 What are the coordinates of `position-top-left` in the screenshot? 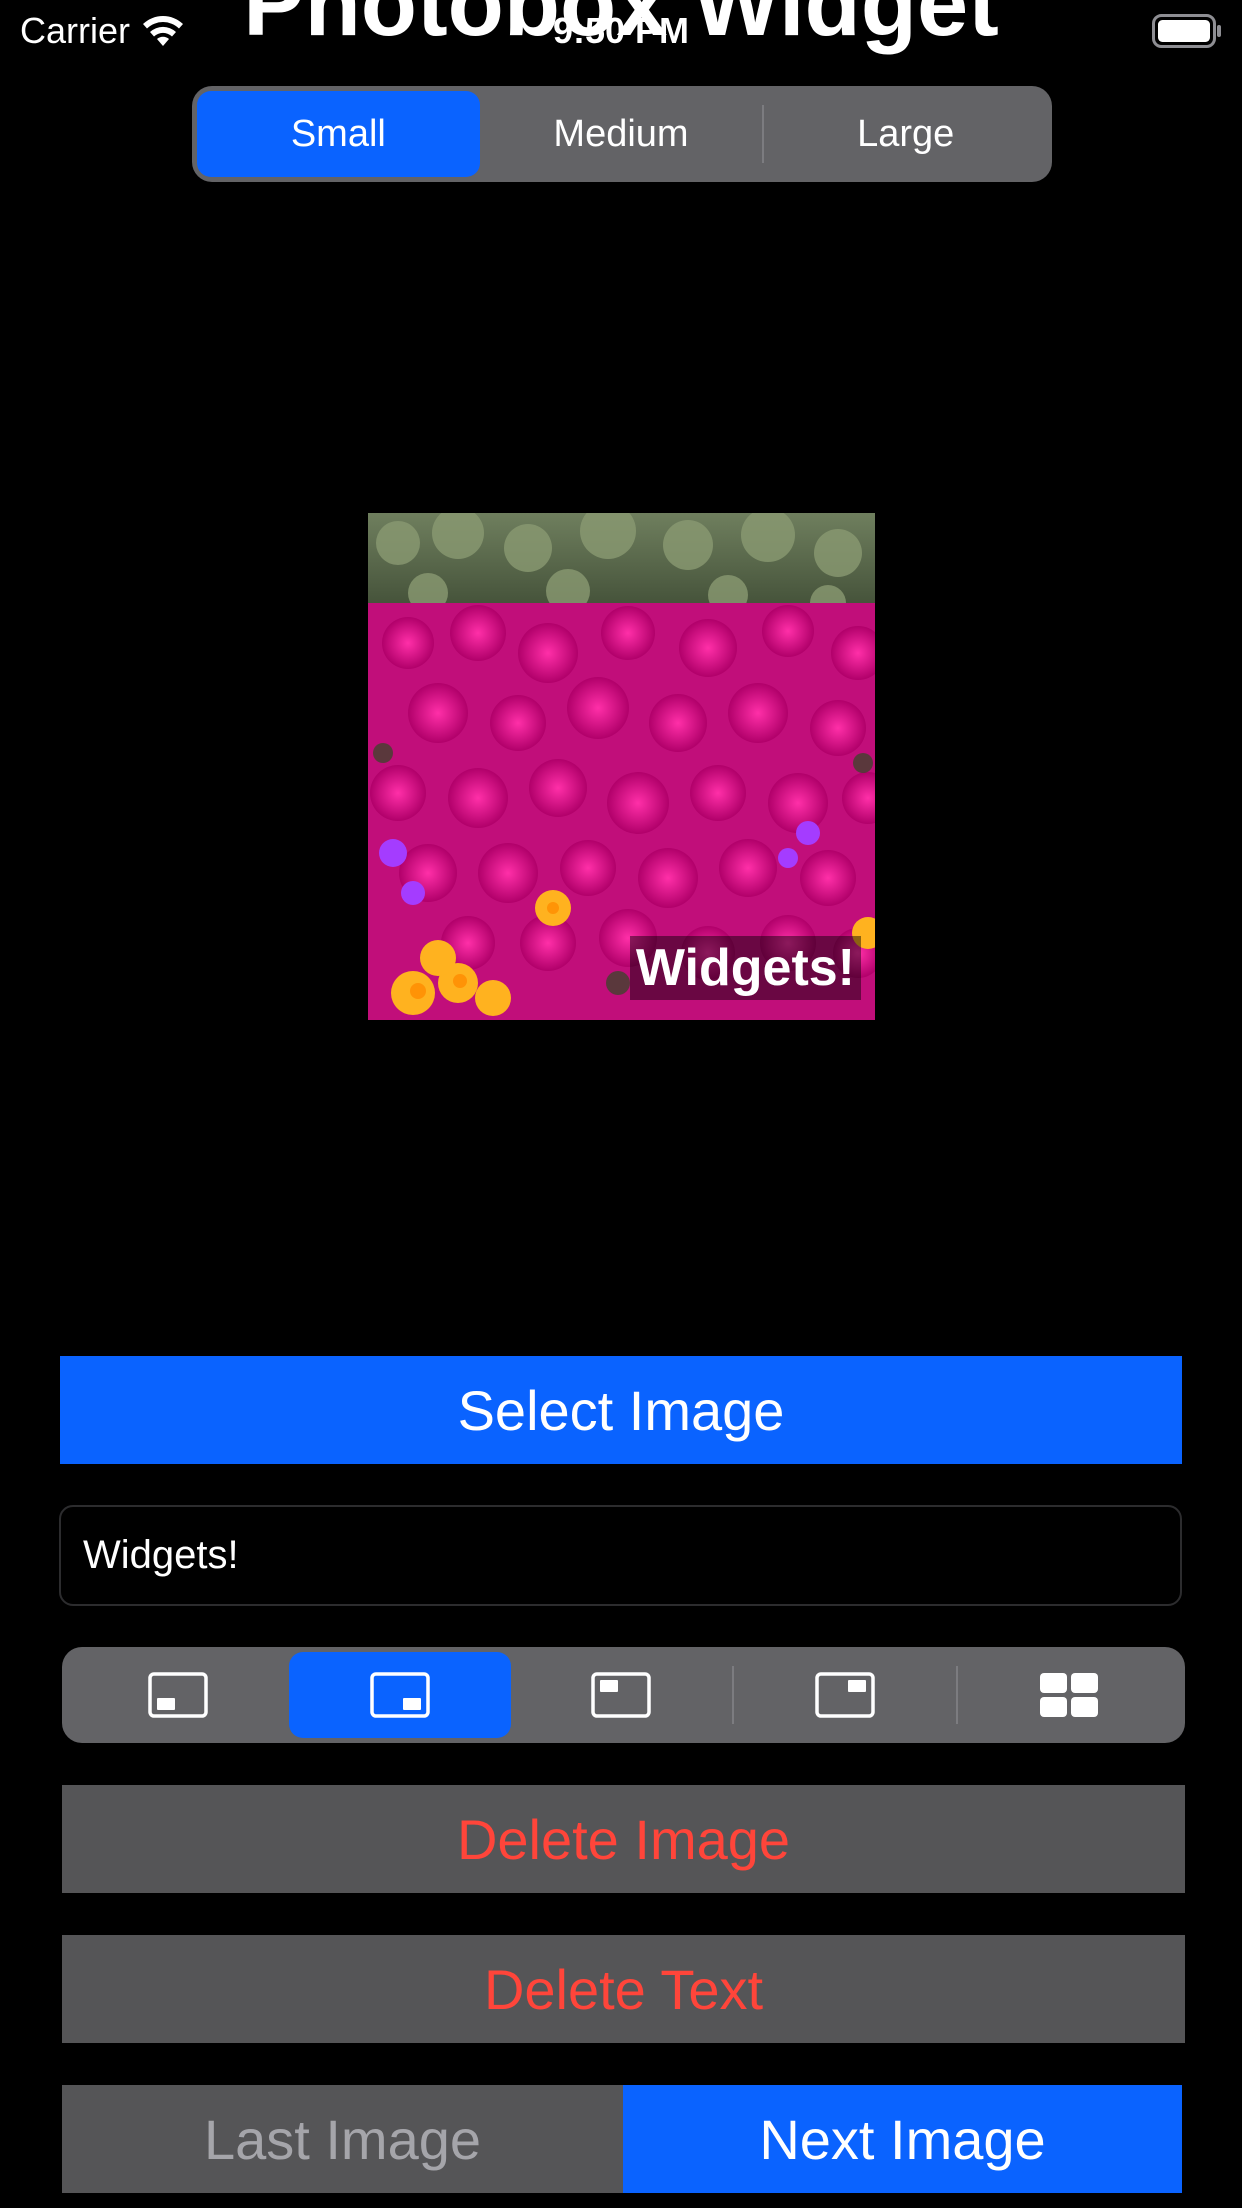 It's located at (622, 1695).